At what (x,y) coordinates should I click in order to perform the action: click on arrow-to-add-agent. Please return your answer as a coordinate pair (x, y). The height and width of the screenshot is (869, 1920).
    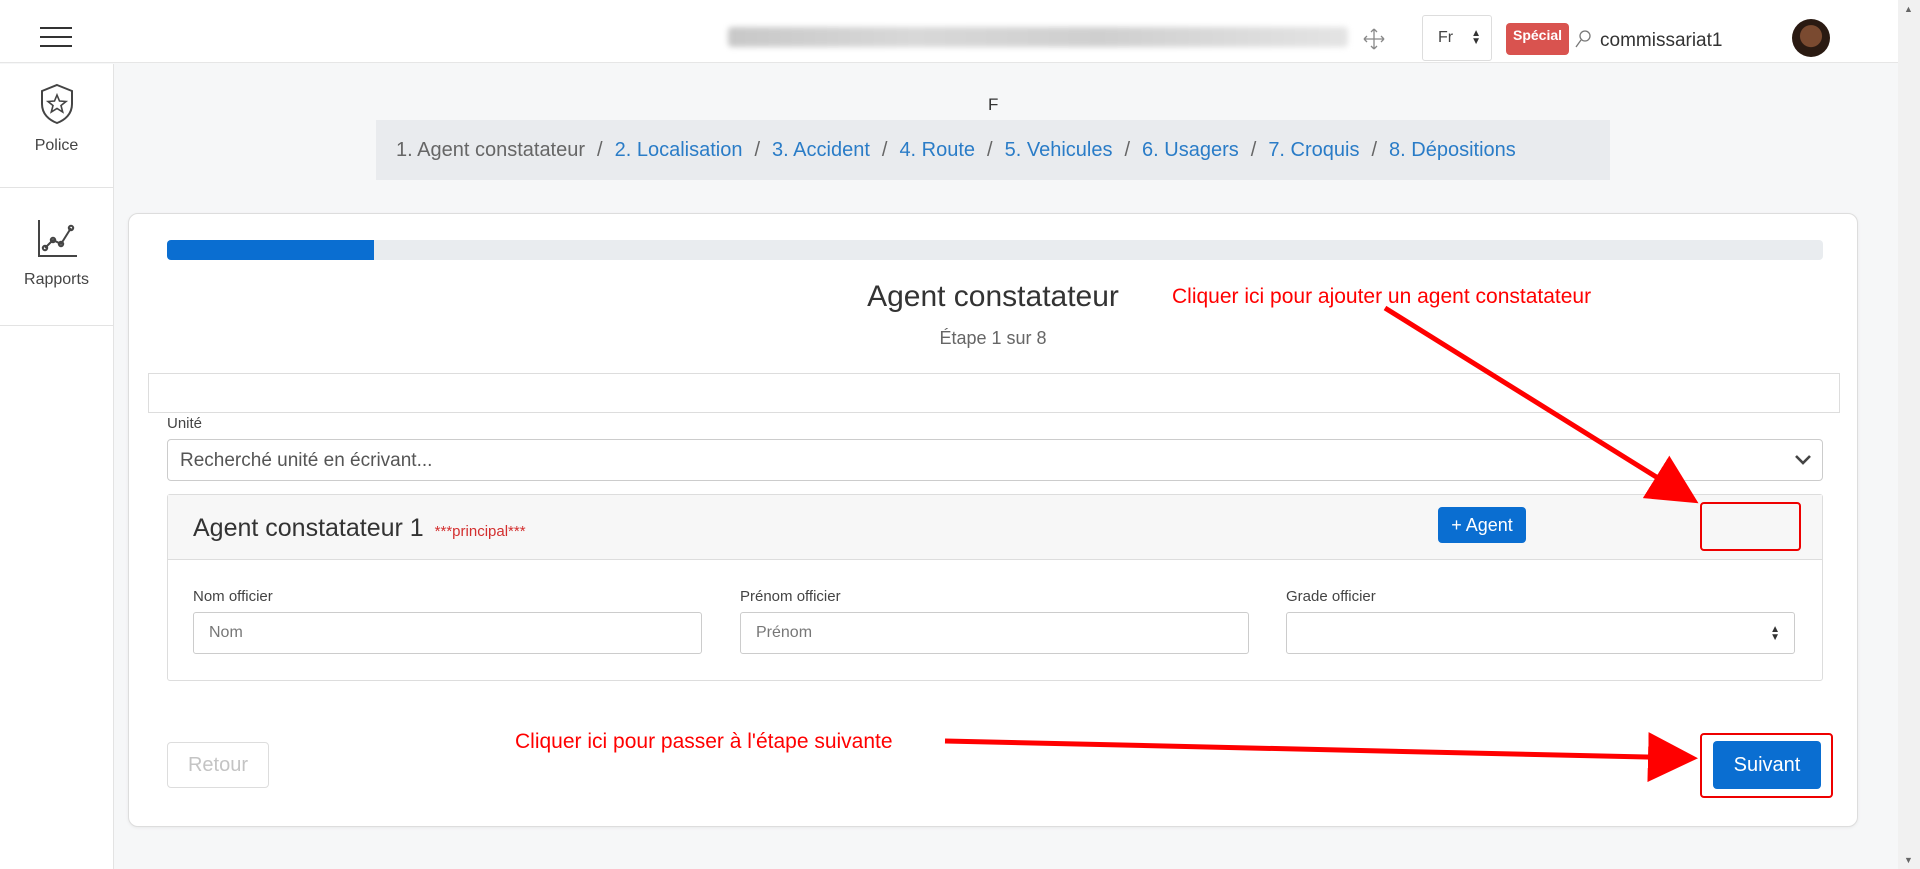
    Looking at the image, I should click on (1541, 404).